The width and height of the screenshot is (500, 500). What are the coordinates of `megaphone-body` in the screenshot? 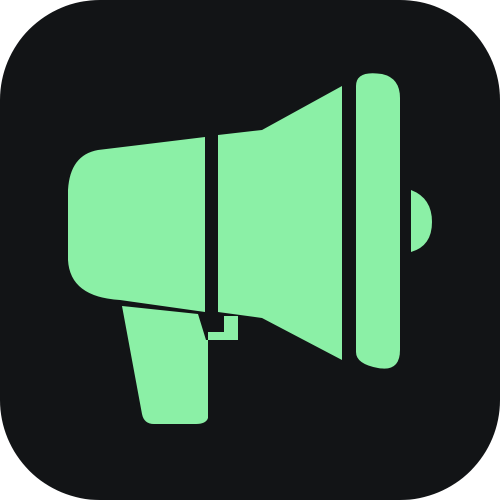 It's located at (136, 224).